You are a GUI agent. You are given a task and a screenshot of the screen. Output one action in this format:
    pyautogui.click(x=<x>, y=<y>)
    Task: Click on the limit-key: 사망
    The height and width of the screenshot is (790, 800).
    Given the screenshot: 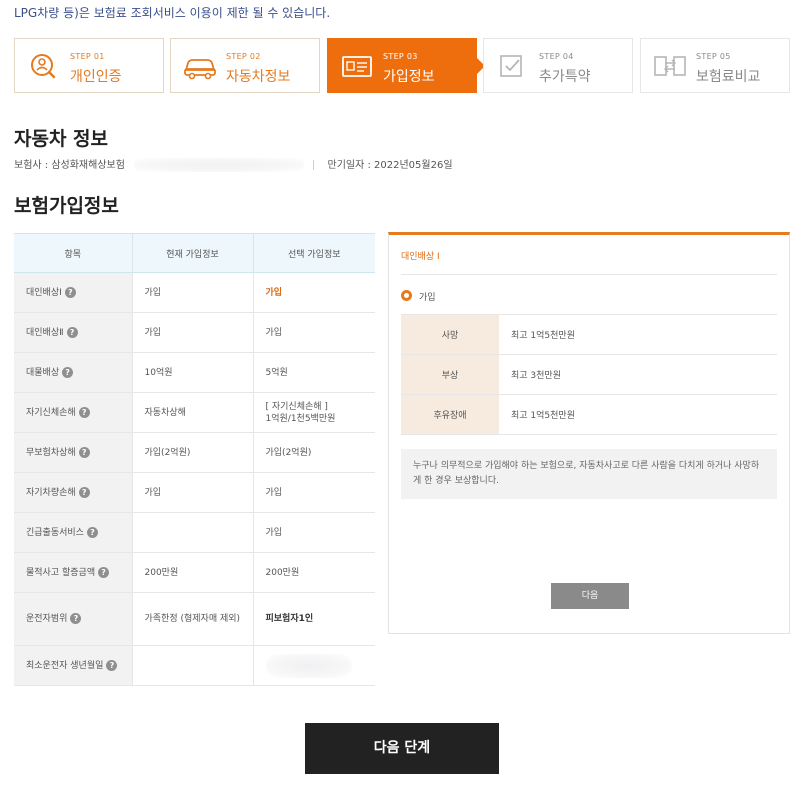 What is the action you would take?
    pyautogui.click(x=450, y=334)
    